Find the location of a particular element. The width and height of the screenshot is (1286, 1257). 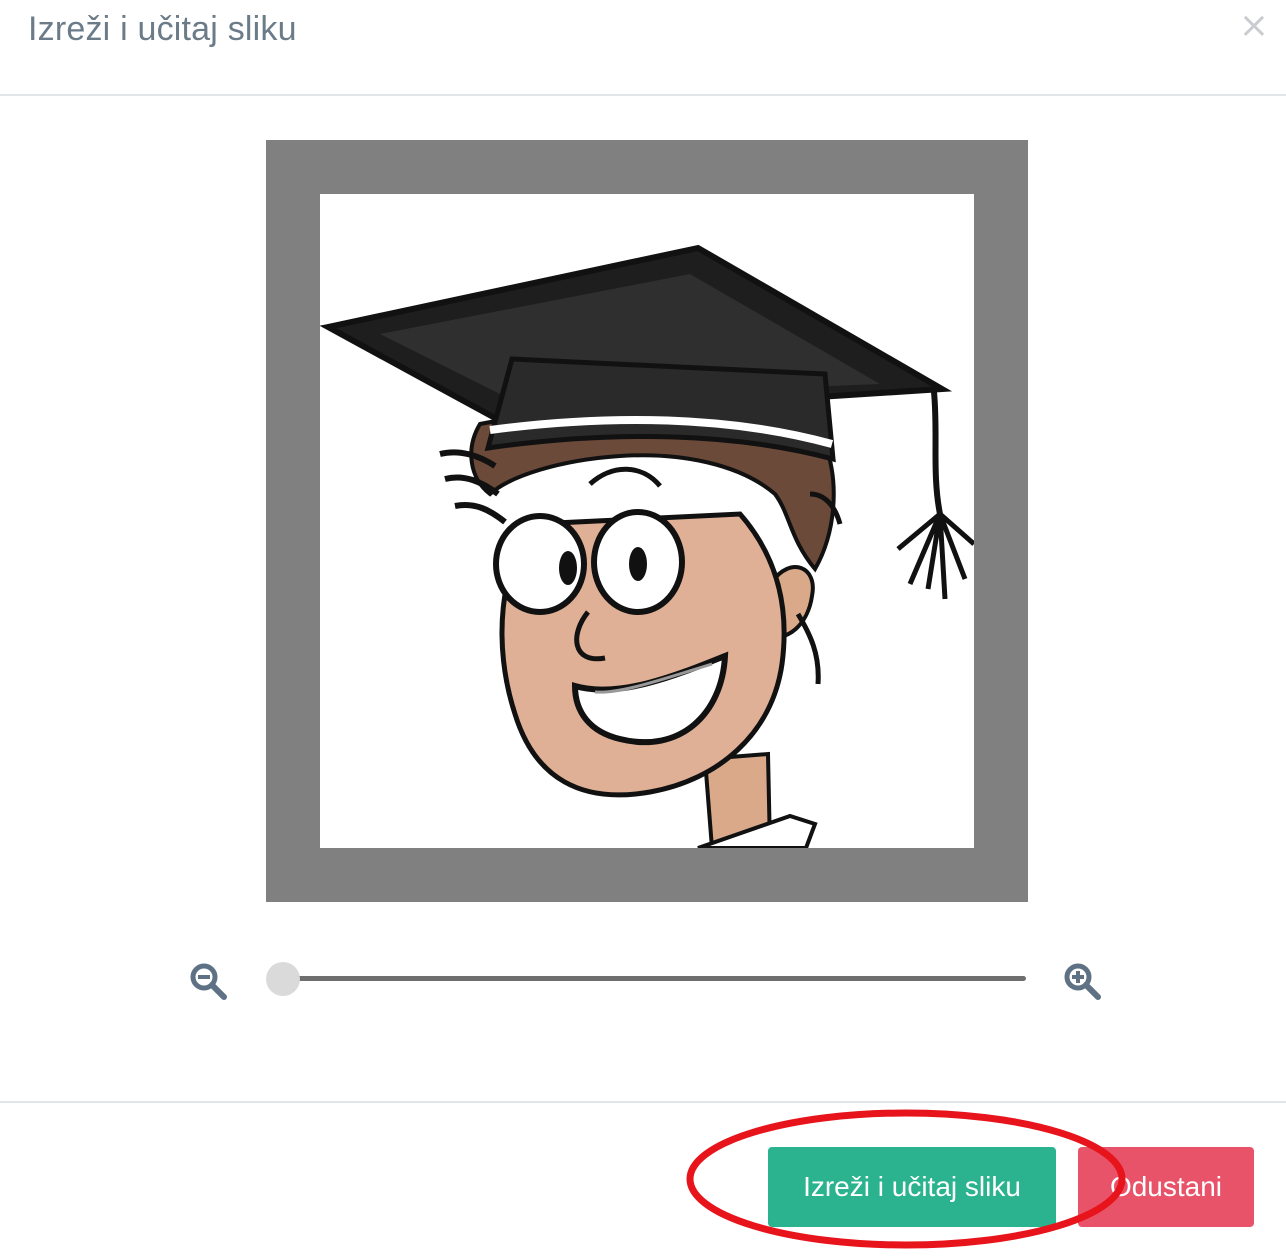

modal-header: Izreži i učitaj sliku × is located at coordinates (643, 48).